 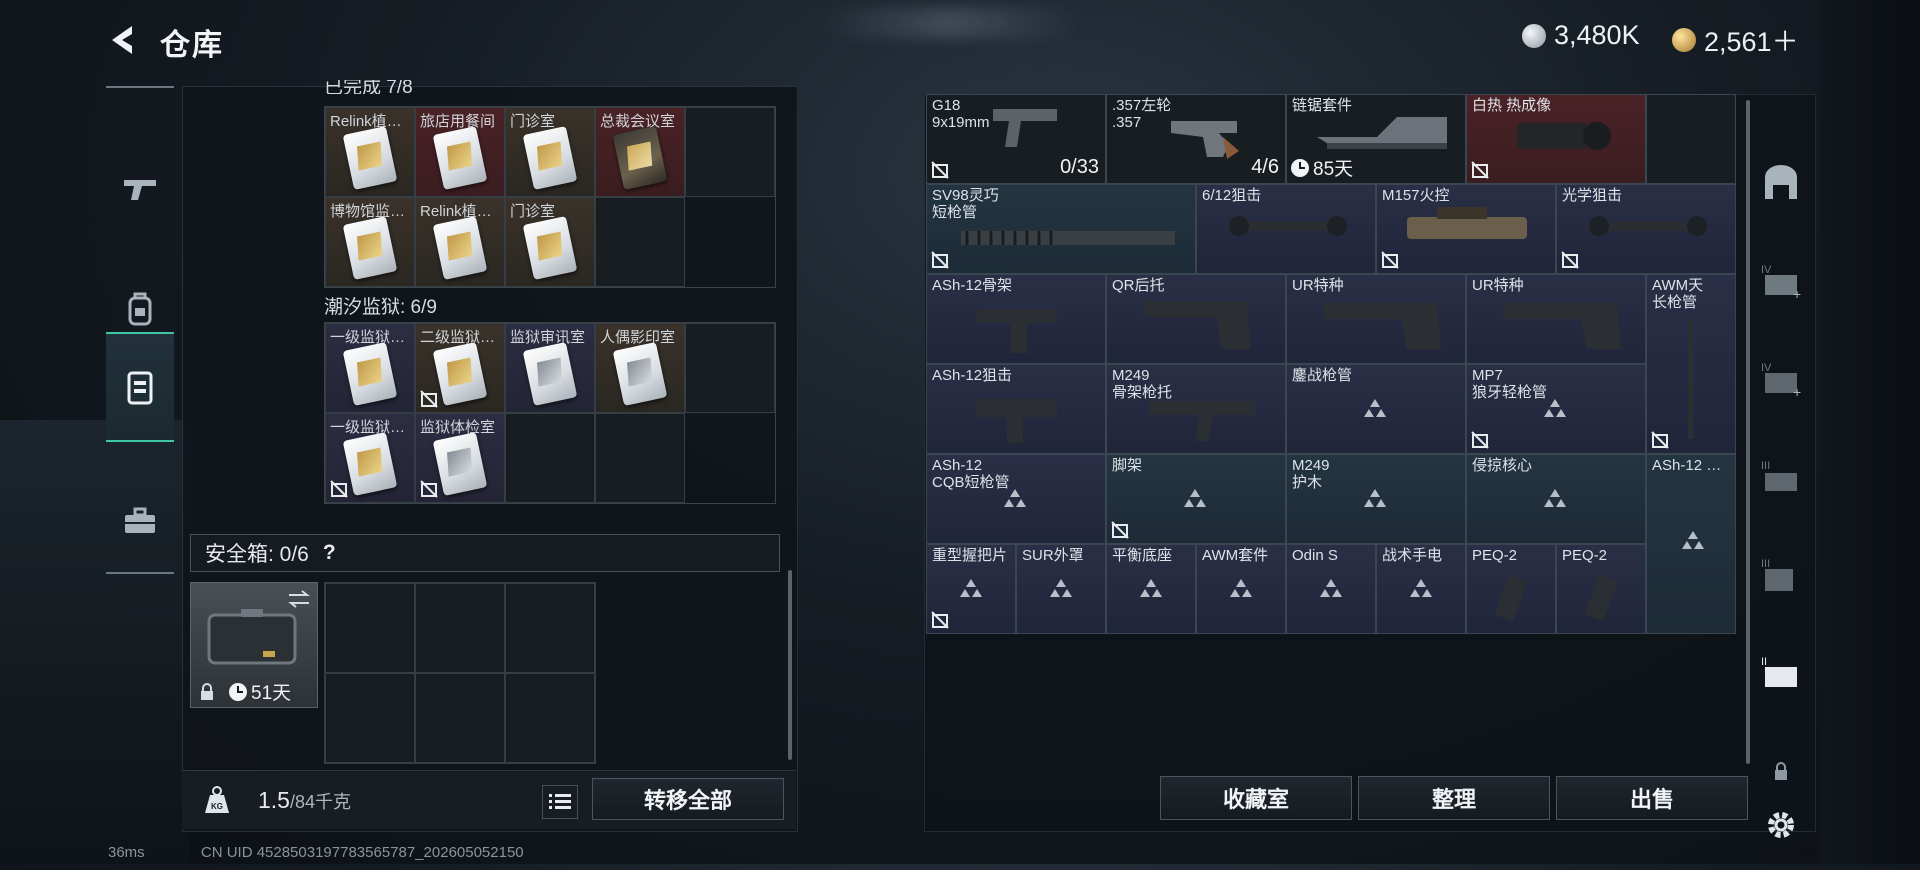 What do you see at coordinates (790, 665) in the screenshot?
I see `left-scrollbar` at bounding box center [790, 665].